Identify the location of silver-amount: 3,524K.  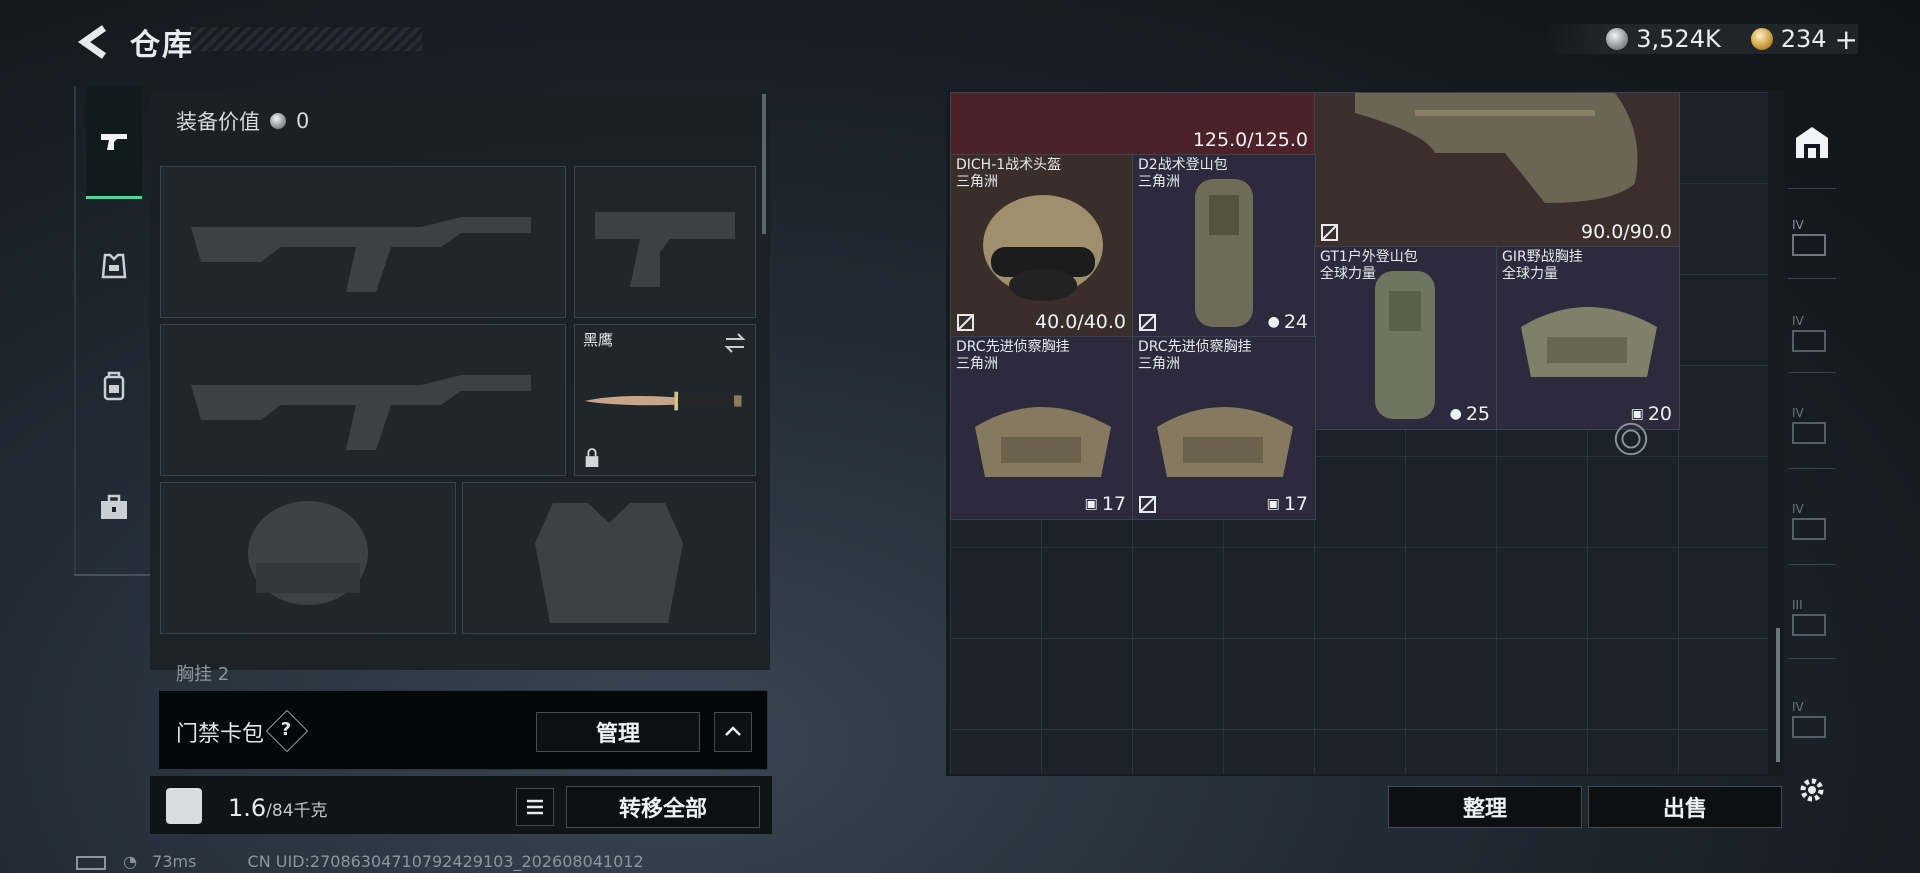
(1678, 39).